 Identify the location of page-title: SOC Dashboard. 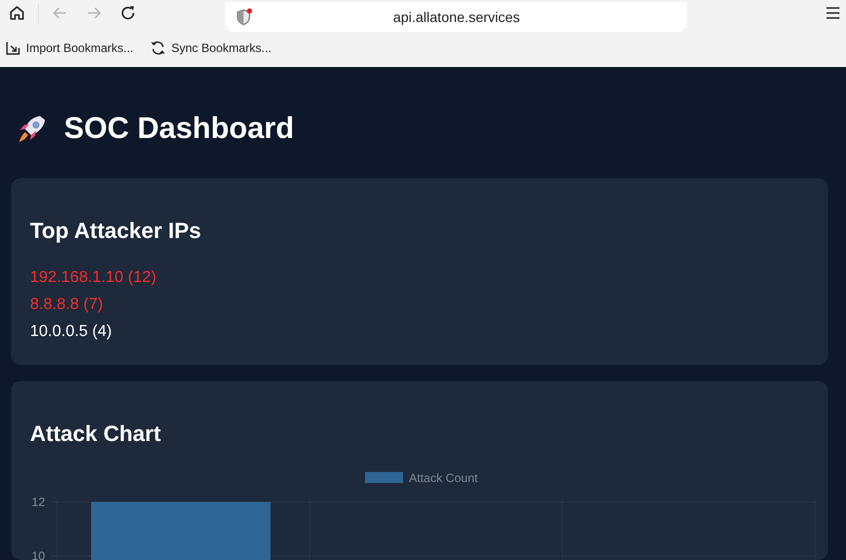
(179, 129).